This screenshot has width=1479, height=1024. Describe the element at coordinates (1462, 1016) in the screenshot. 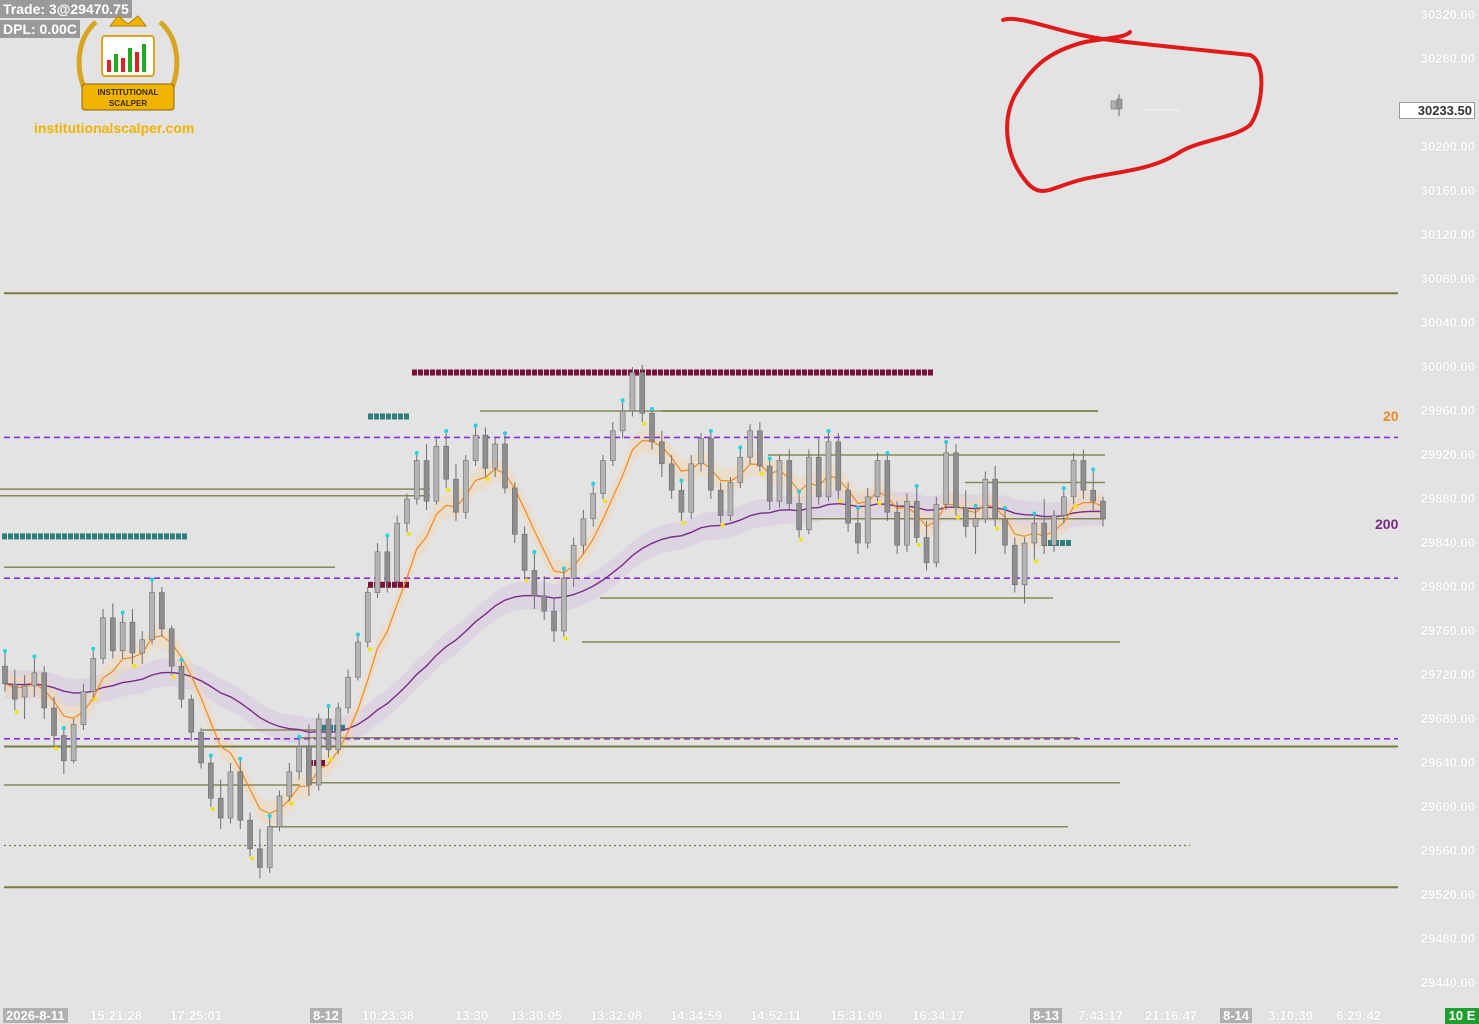

I see `timeframe-badge: 10 E` at that location.